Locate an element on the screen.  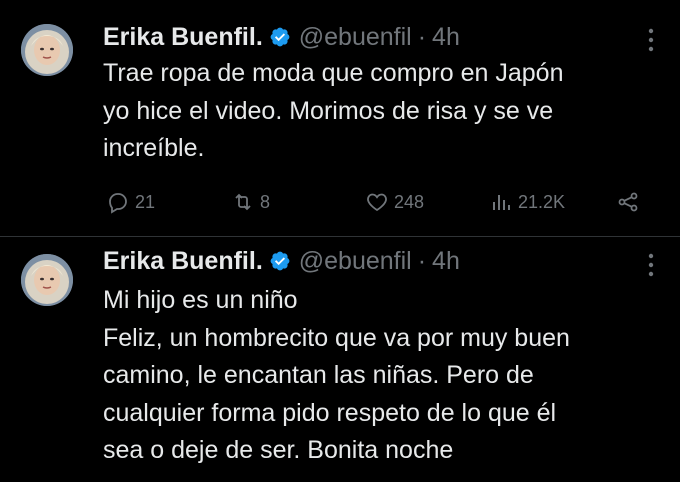
tweet-actions: 21 8 248 21.2K is located at coordinates (340, 202).